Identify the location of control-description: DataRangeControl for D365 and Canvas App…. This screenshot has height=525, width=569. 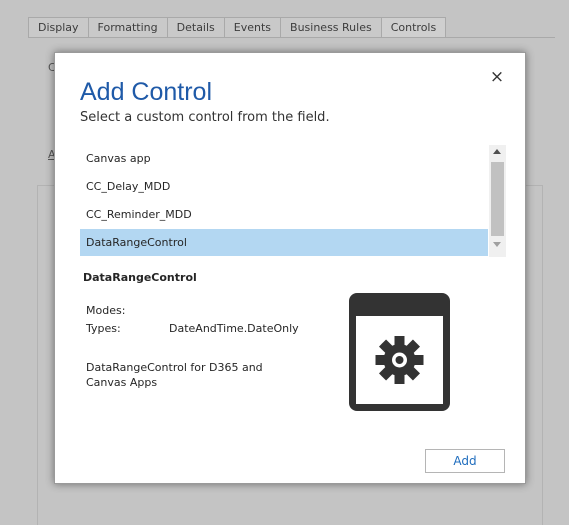
(174, 375).